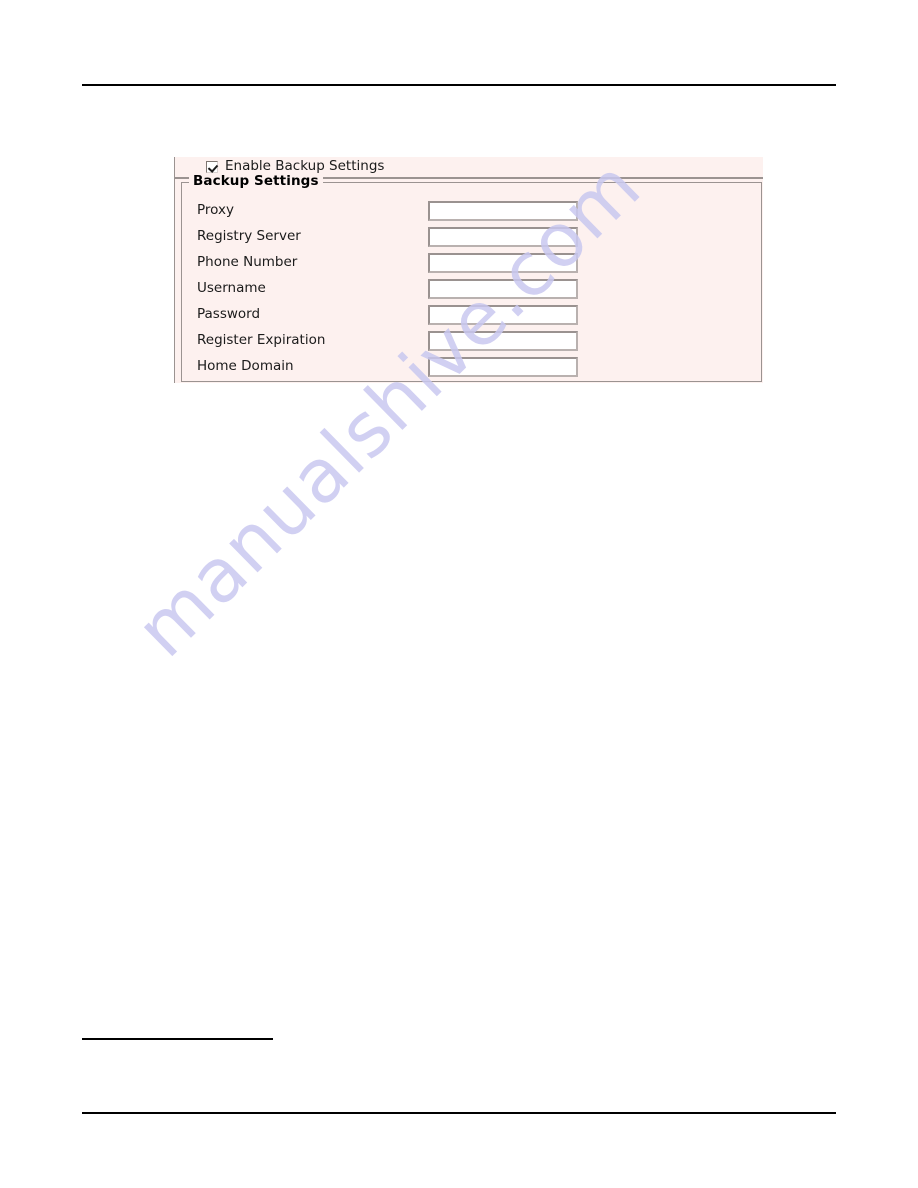 The image size is (918, 1188). I want to click on input-register-expiration, so click(503, 341).